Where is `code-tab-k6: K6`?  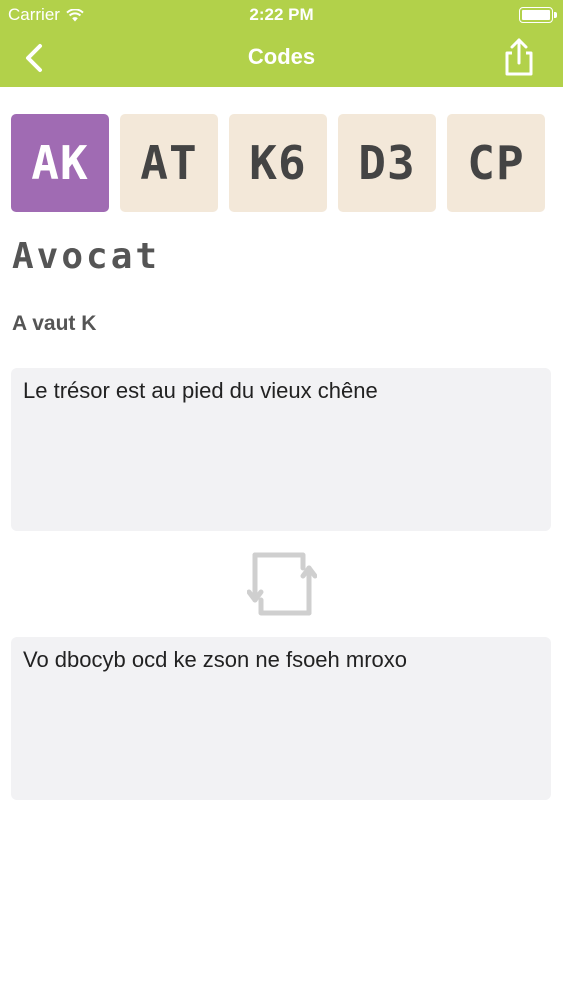 code-tab-k6: K6 is located at coordinates (278, 163).